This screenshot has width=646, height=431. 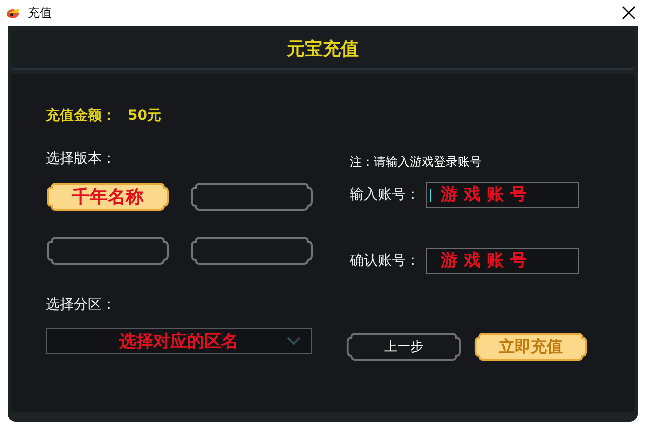 I want to click on version-option: 千年名称, so click(x=108, y=197).